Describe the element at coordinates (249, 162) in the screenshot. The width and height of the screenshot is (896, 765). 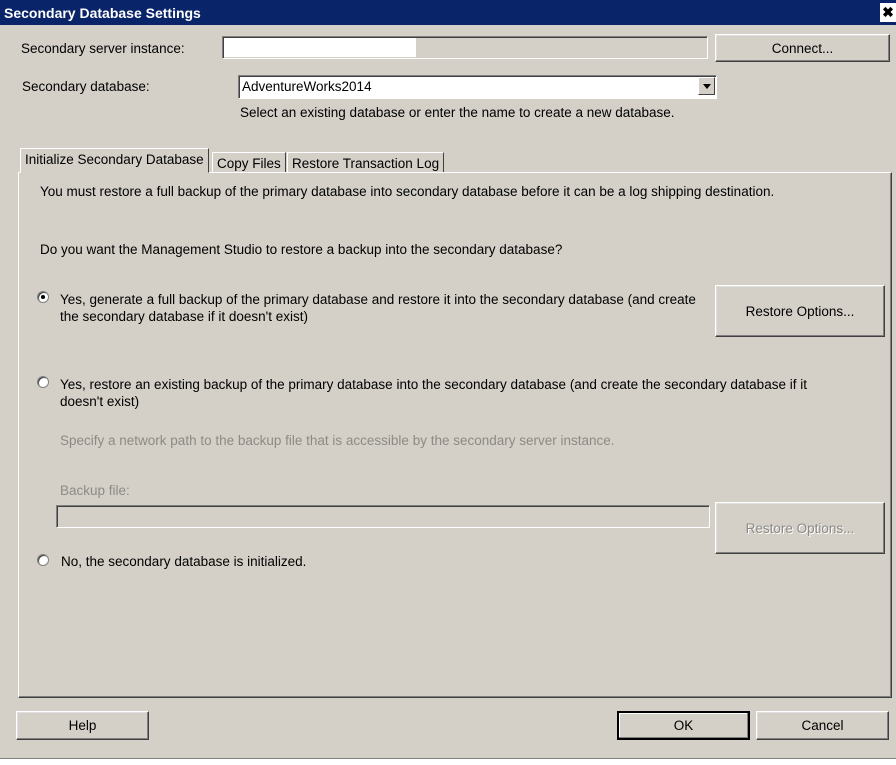
I see `tab-copy-files: Copy Files` at that location.